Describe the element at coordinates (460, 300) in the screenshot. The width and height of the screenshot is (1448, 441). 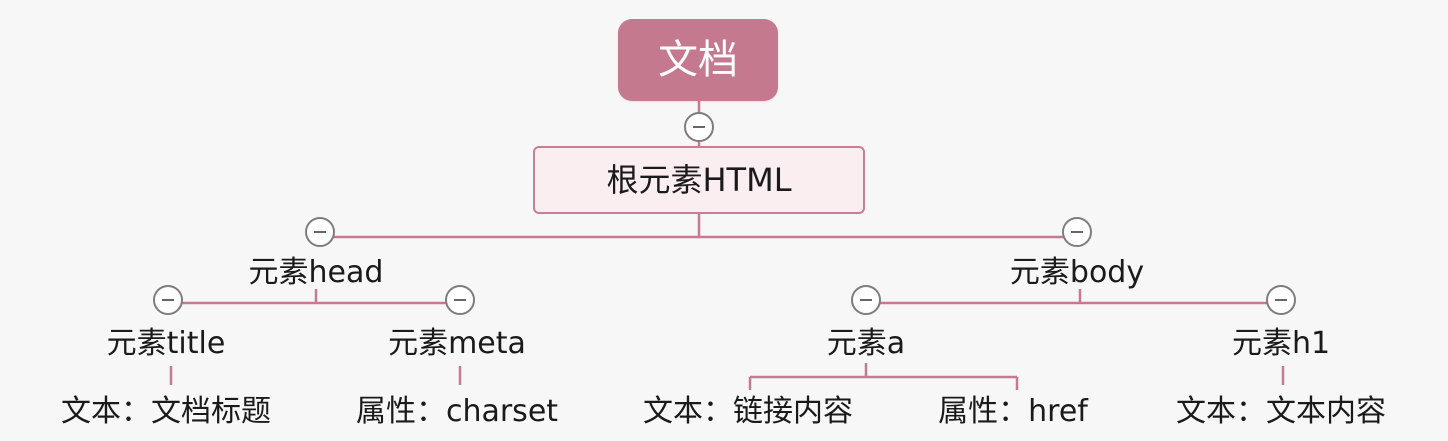
I see `collapse-toggle-meta` at that location.